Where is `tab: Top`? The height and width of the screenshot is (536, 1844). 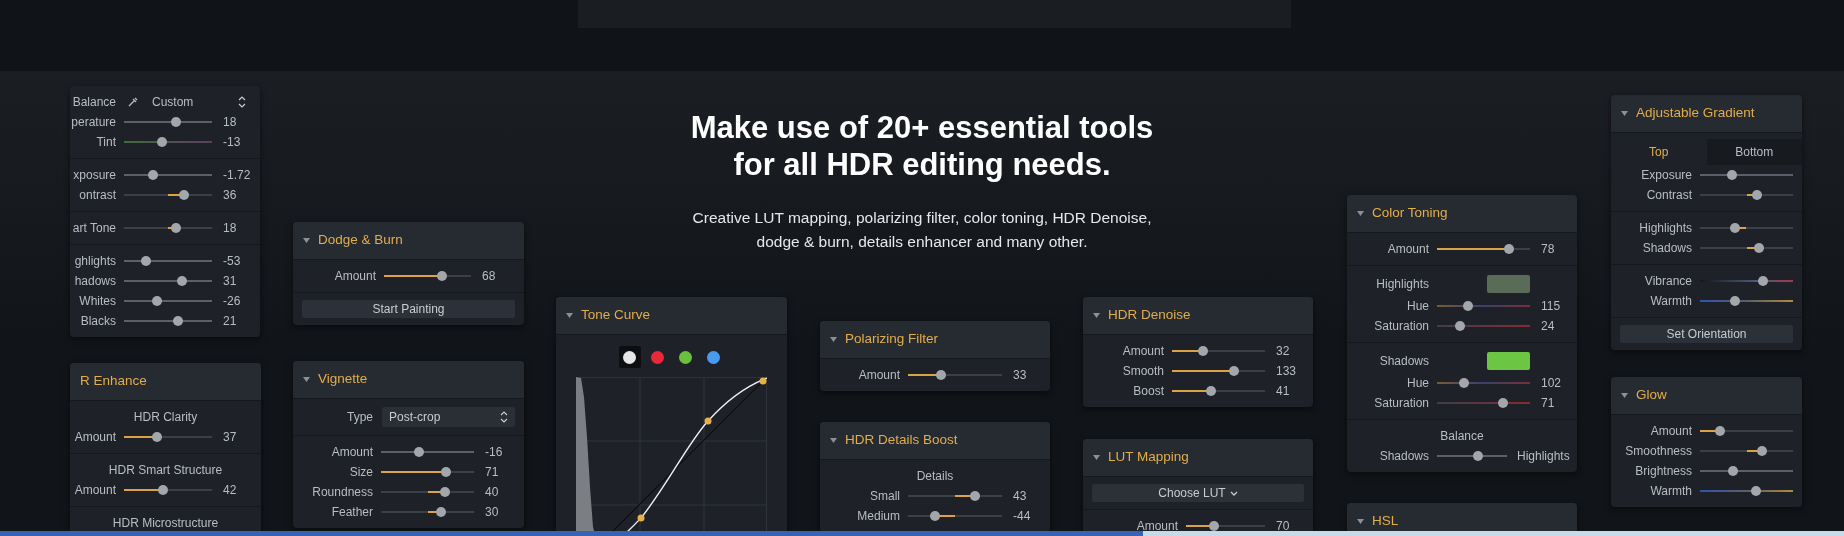
tab: Top is located at coordinates (1659, 152).